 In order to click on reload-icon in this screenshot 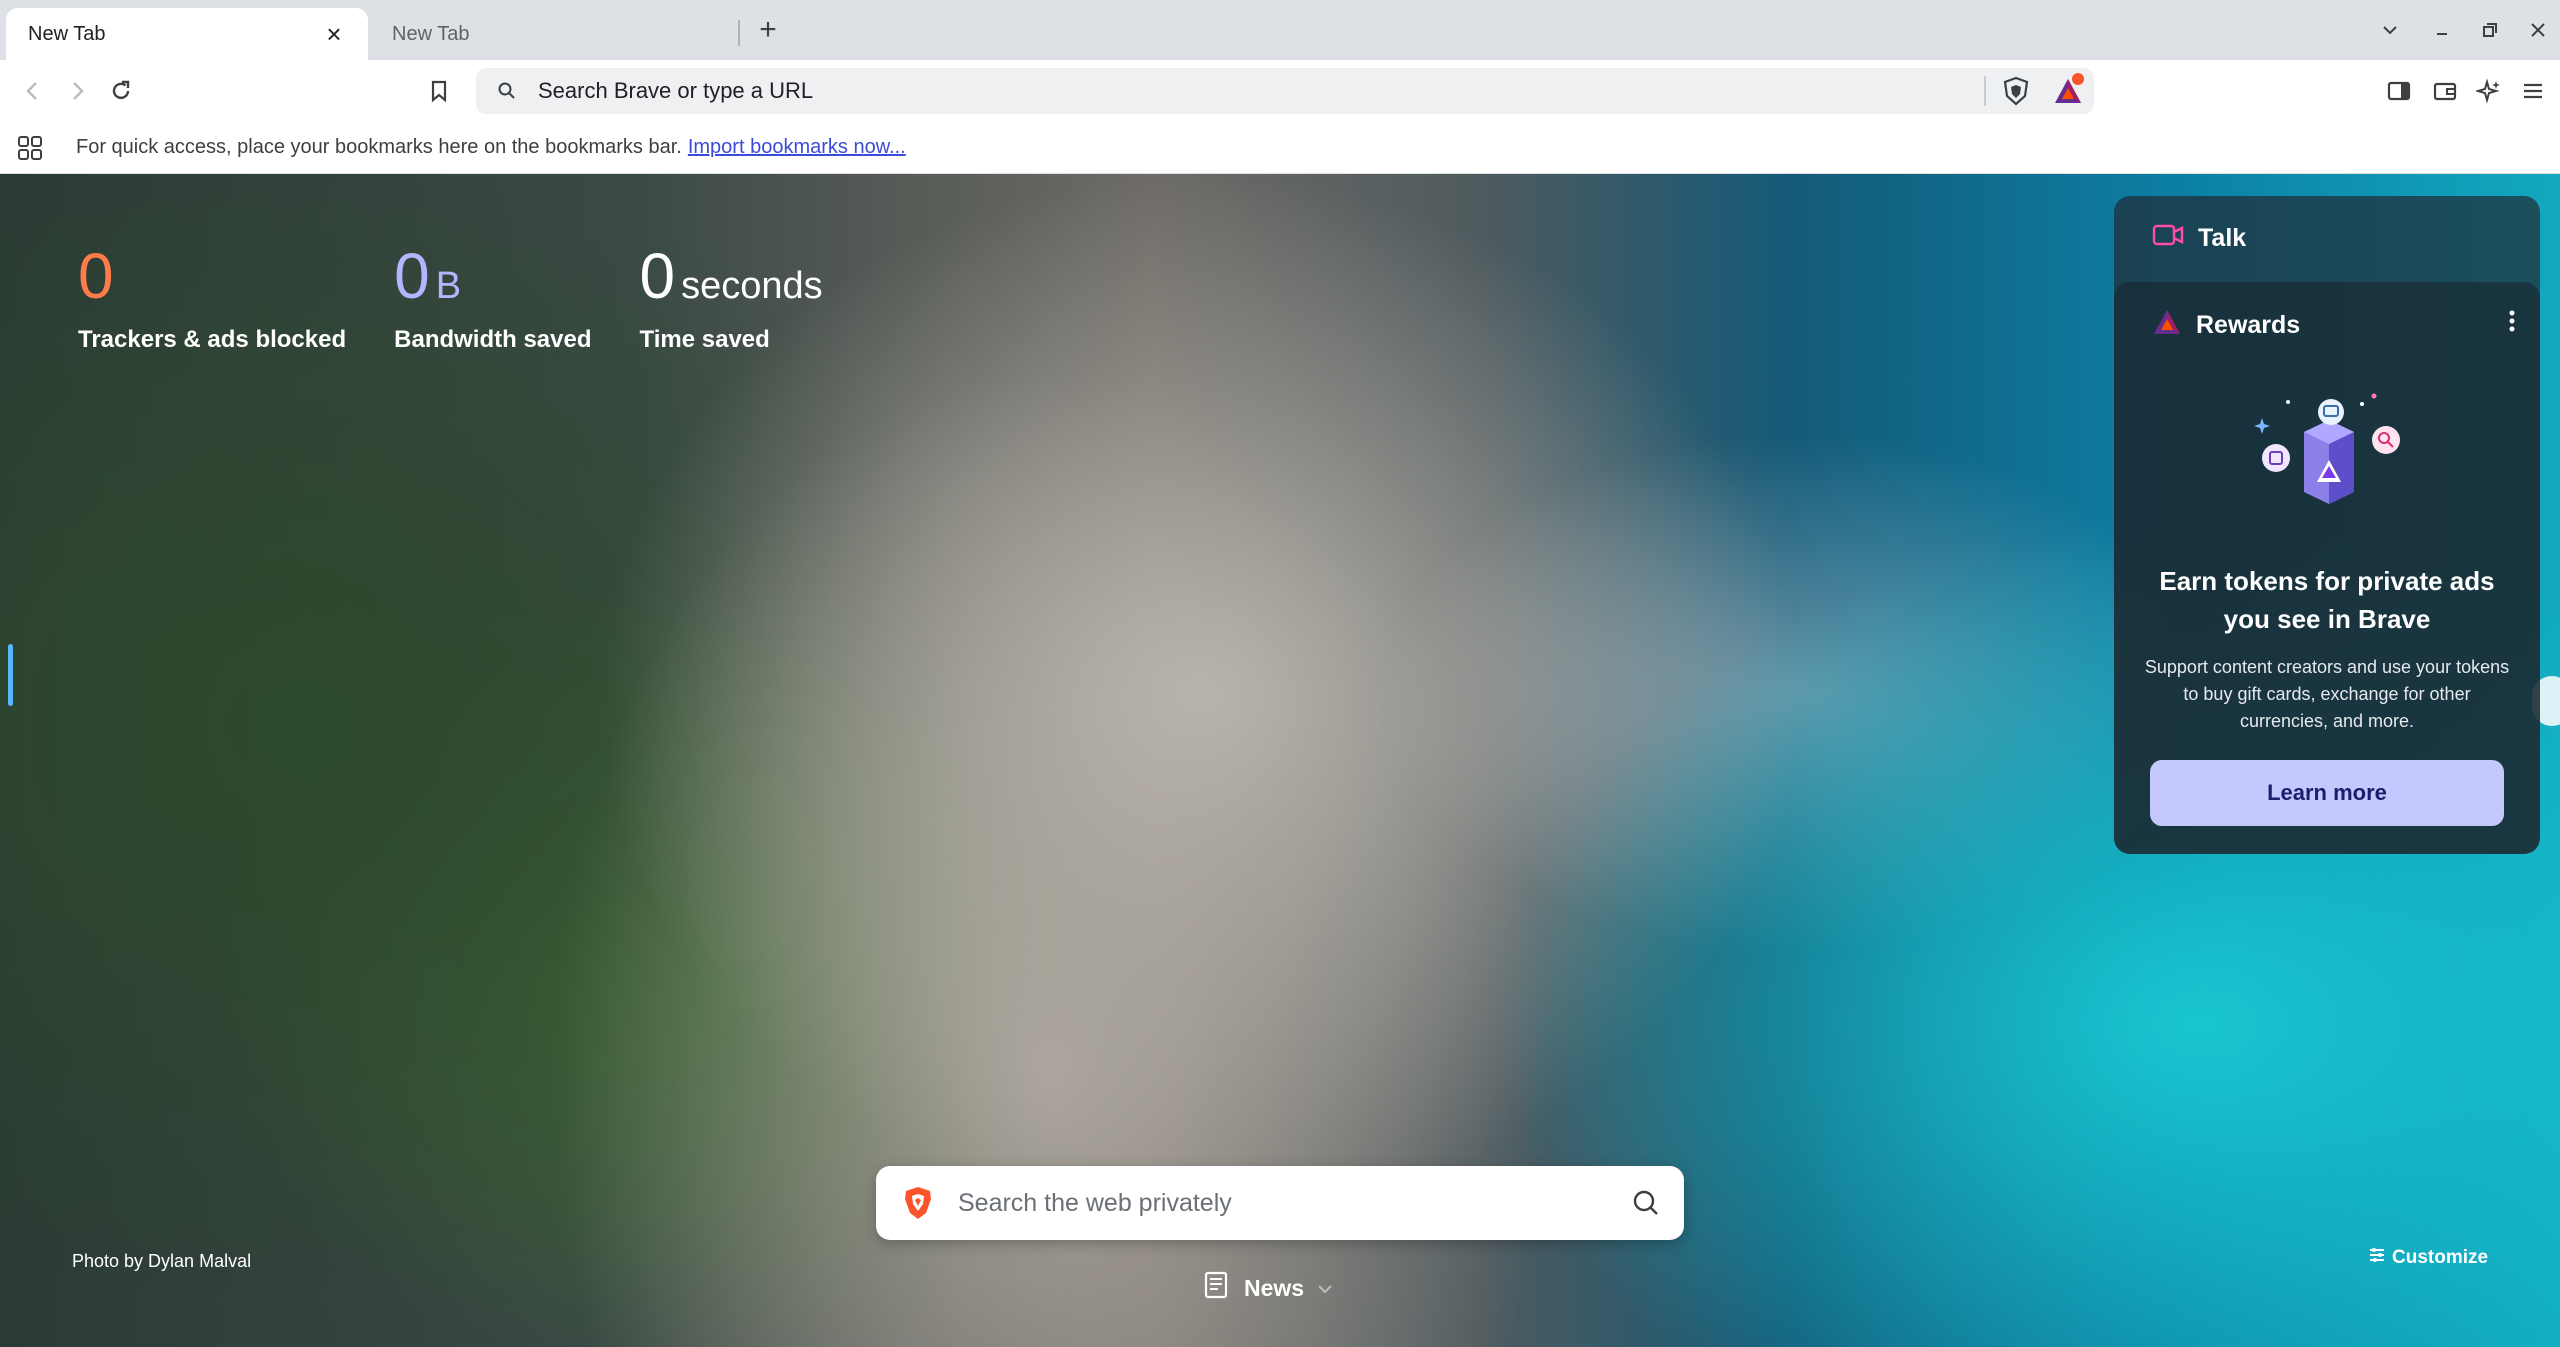, I will do `click(121, 91)`.